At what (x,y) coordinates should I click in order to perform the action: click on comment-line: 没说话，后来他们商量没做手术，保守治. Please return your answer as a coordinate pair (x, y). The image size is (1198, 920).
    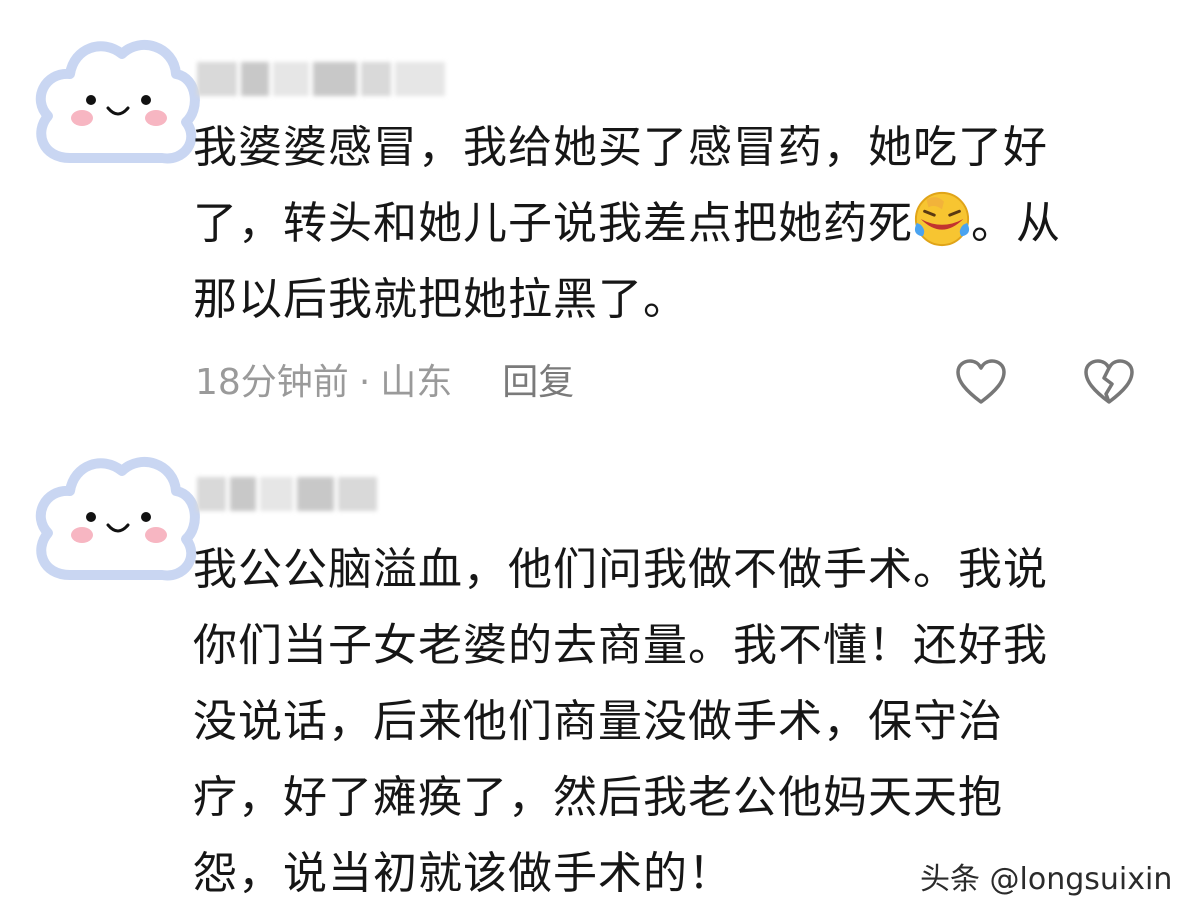
    Looking at the image, I should click on (598, 721).